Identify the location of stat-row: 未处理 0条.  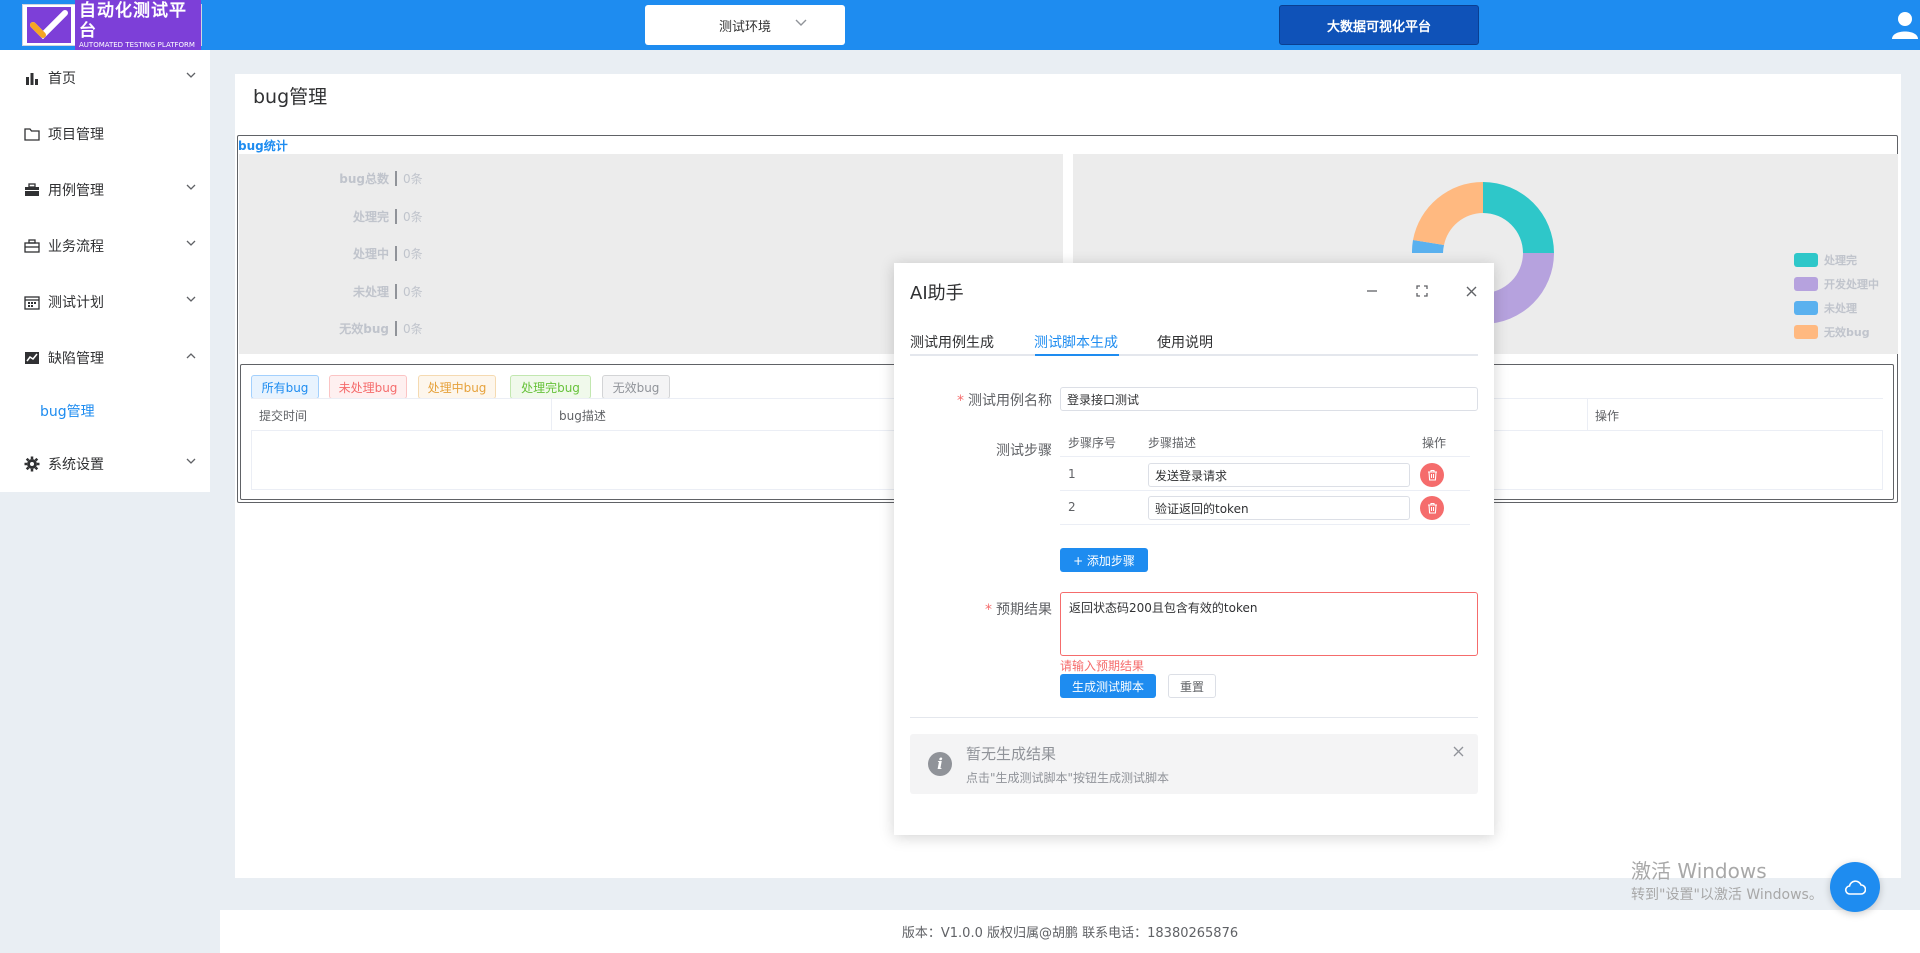
(369, 291).